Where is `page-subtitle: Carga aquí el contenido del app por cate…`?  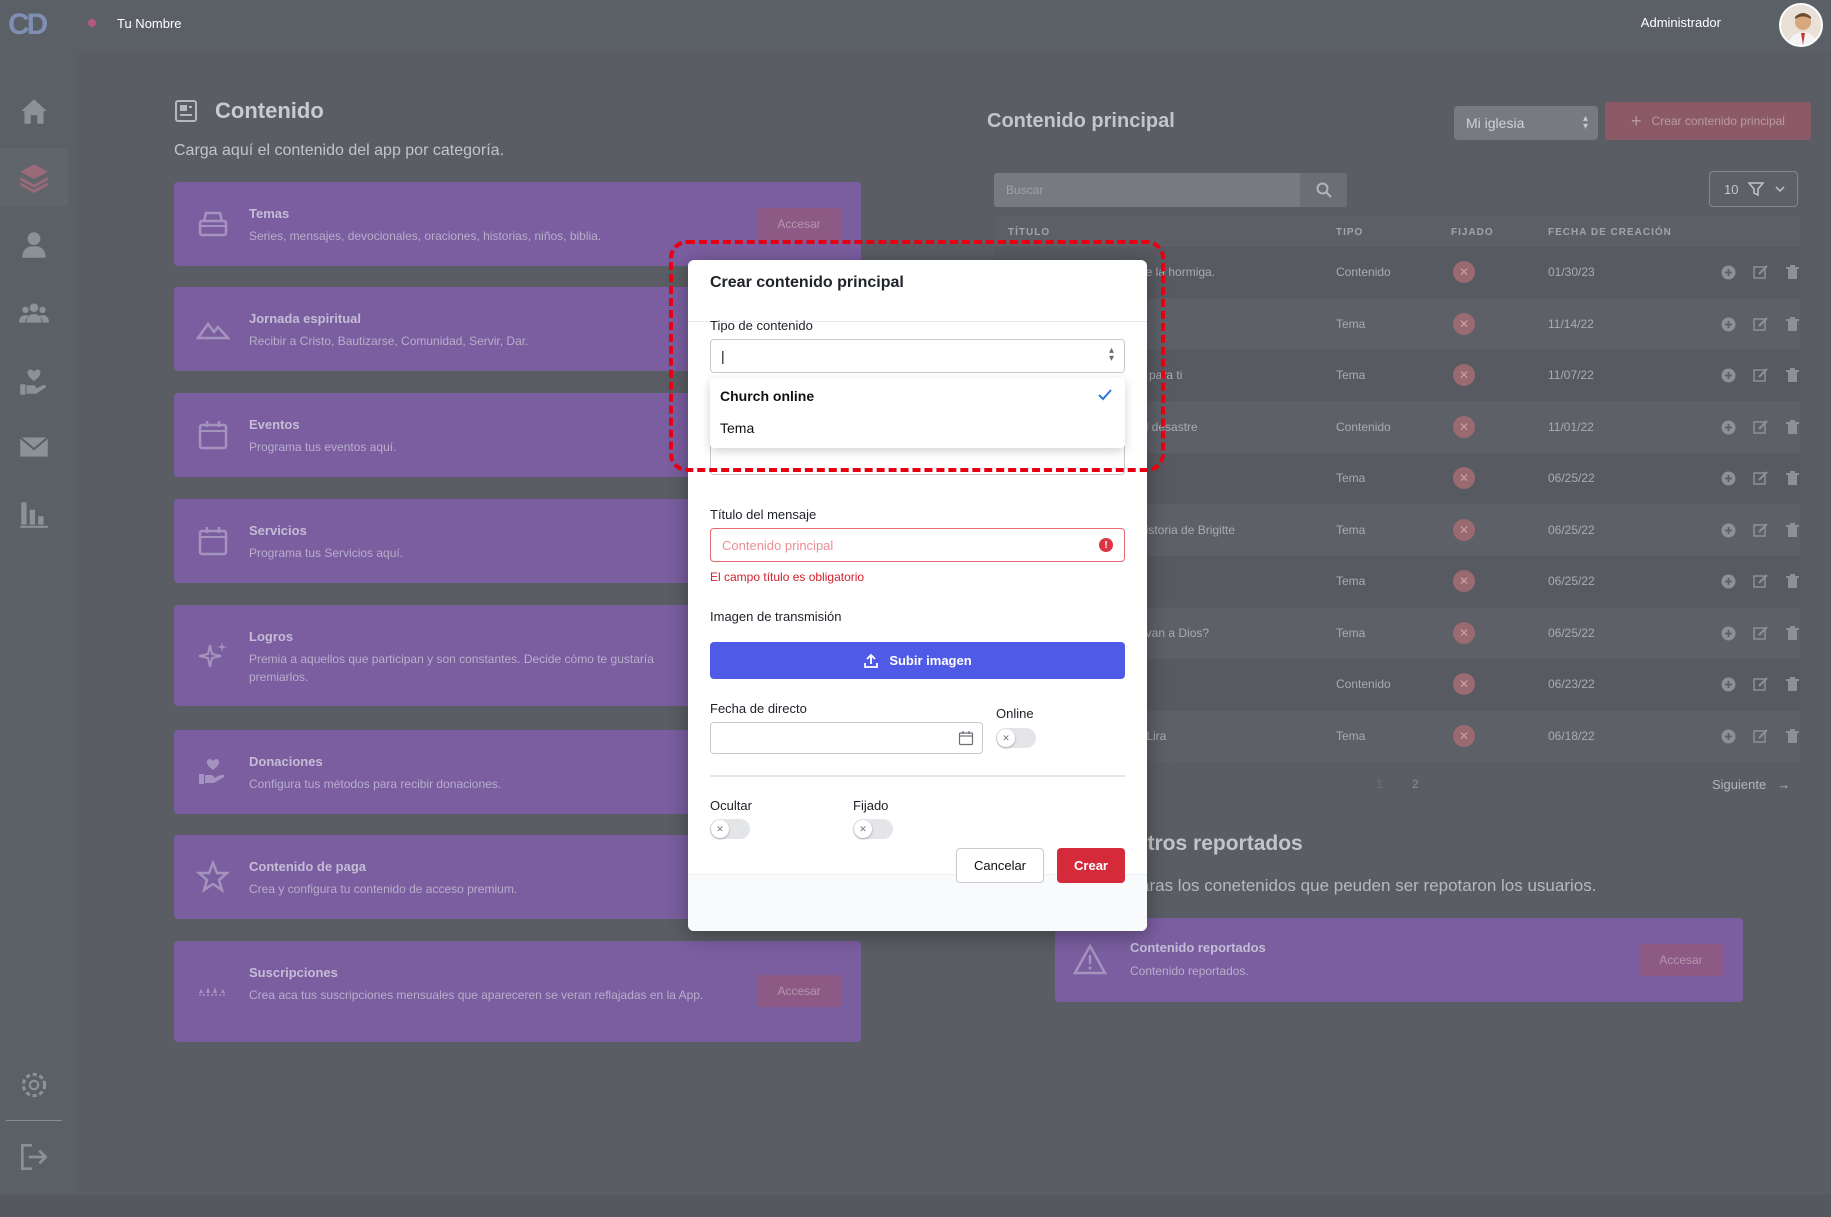 page-subtitle: Carga aquí el contenido del app por cate… is located at coordinates (339, 150).